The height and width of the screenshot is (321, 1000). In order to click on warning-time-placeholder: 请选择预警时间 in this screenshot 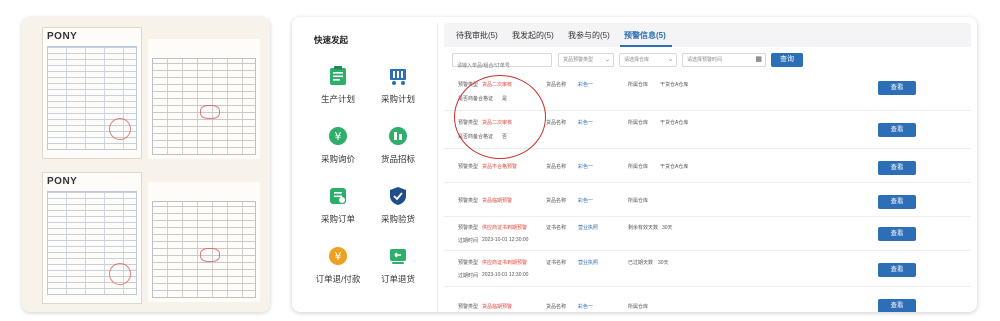, I will do `click(705, 60)`.